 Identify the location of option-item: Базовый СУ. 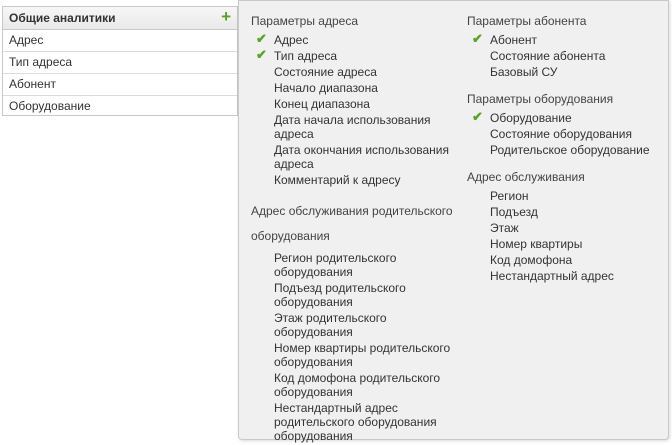
(567, 72).